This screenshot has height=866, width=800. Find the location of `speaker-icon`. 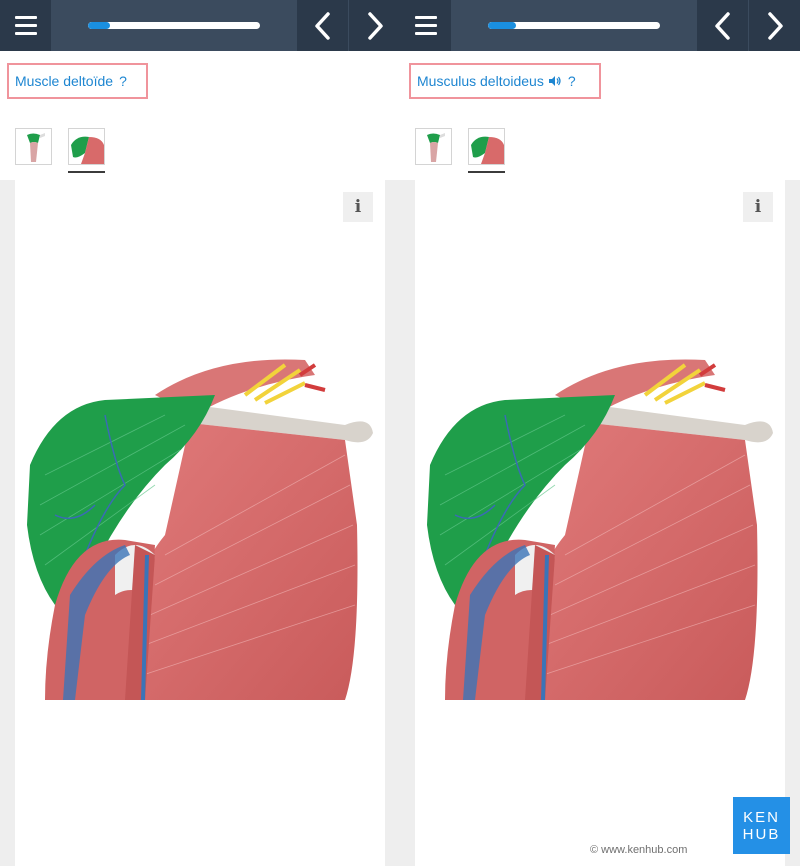

speaker-icon is located at coordinates (555, 81).